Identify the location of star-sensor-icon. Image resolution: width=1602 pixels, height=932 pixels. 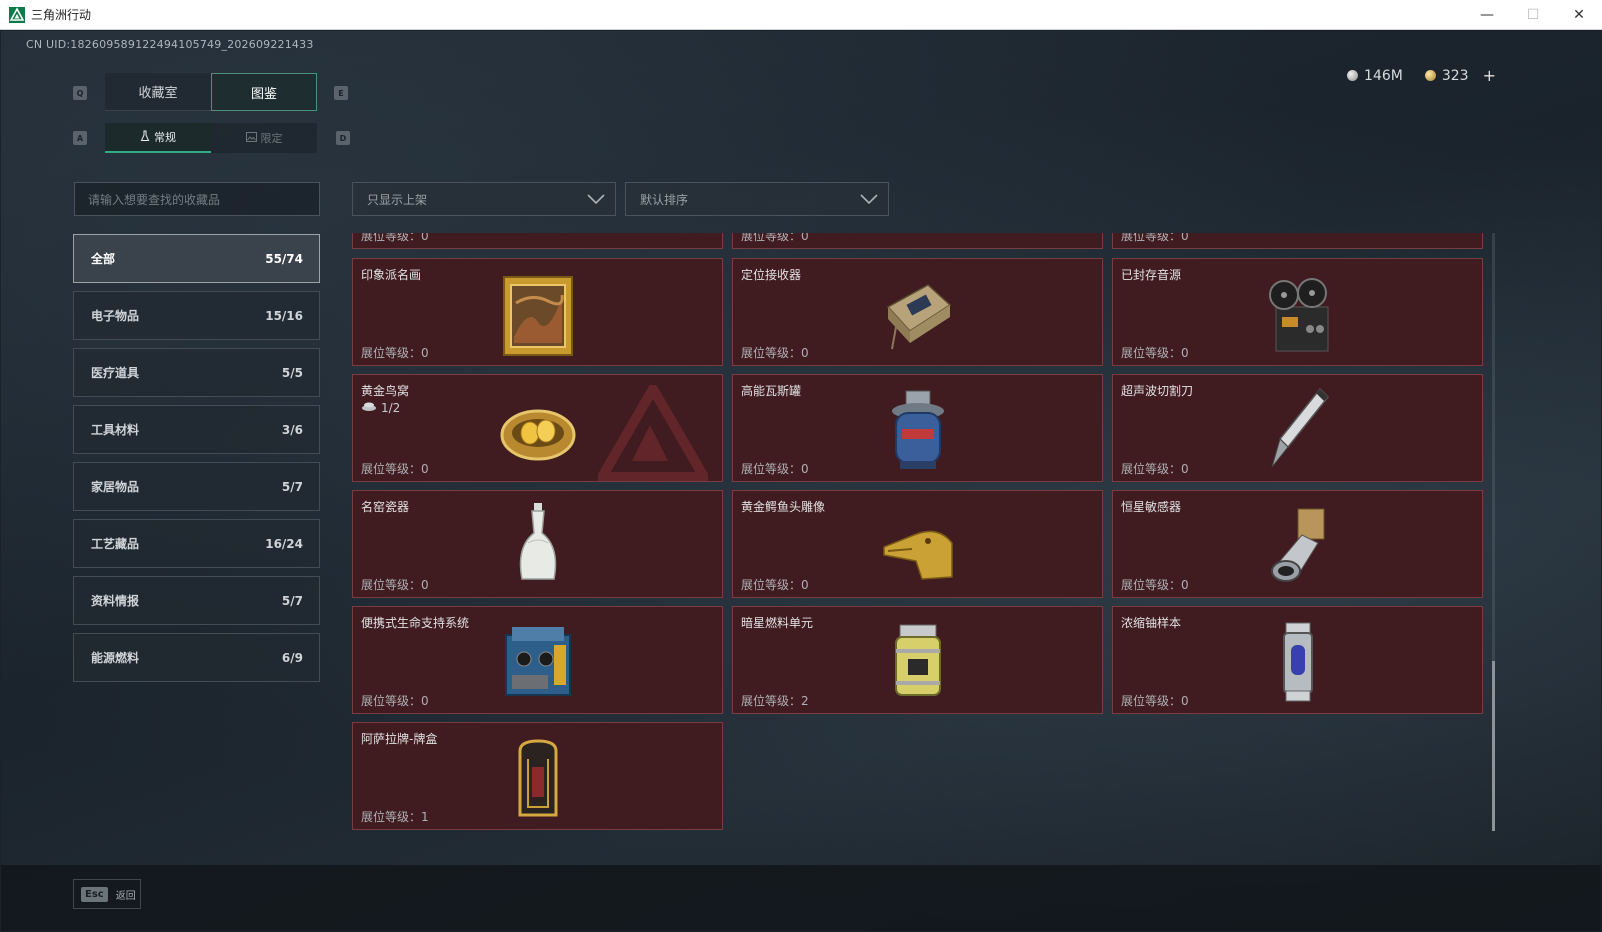
(1298, 545).